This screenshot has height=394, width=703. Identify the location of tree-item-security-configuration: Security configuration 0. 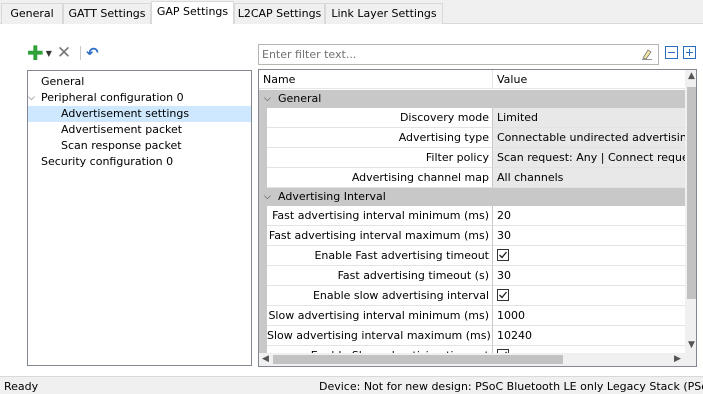
(107, 162).